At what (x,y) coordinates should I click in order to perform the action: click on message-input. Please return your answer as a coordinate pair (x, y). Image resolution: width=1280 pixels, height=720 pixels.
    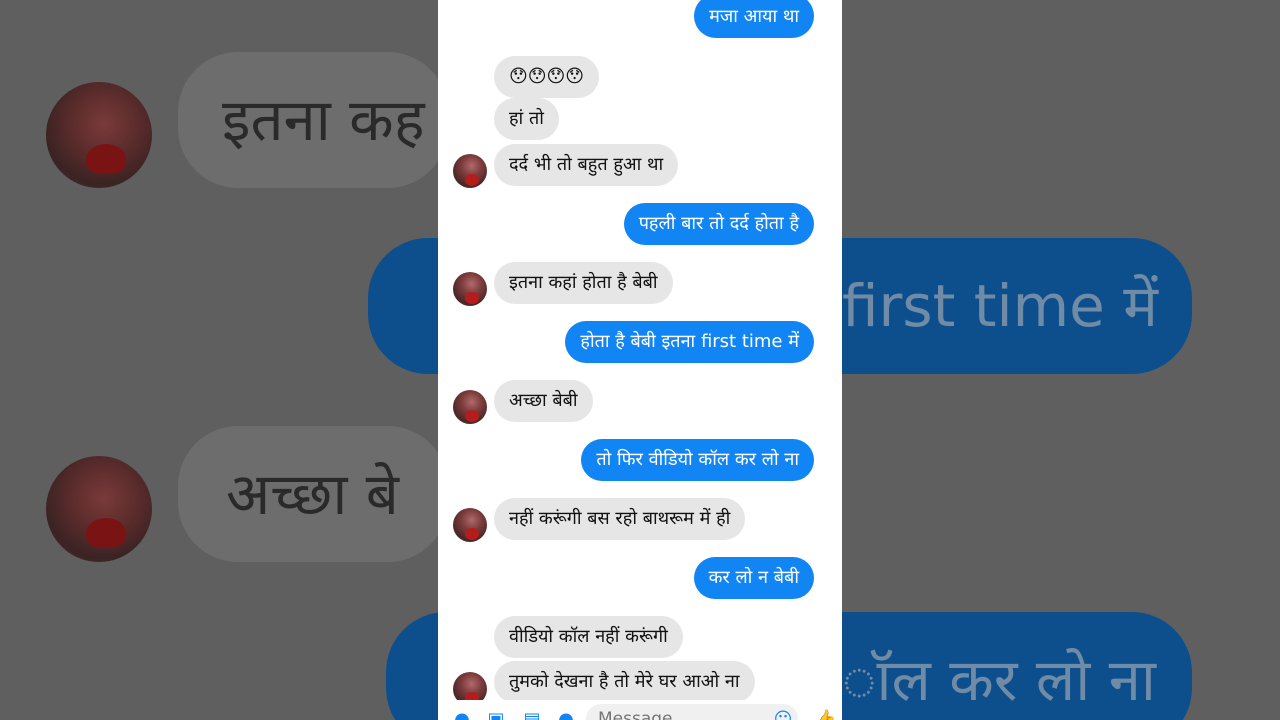
    Looking at the image, I should click on (692, 712).